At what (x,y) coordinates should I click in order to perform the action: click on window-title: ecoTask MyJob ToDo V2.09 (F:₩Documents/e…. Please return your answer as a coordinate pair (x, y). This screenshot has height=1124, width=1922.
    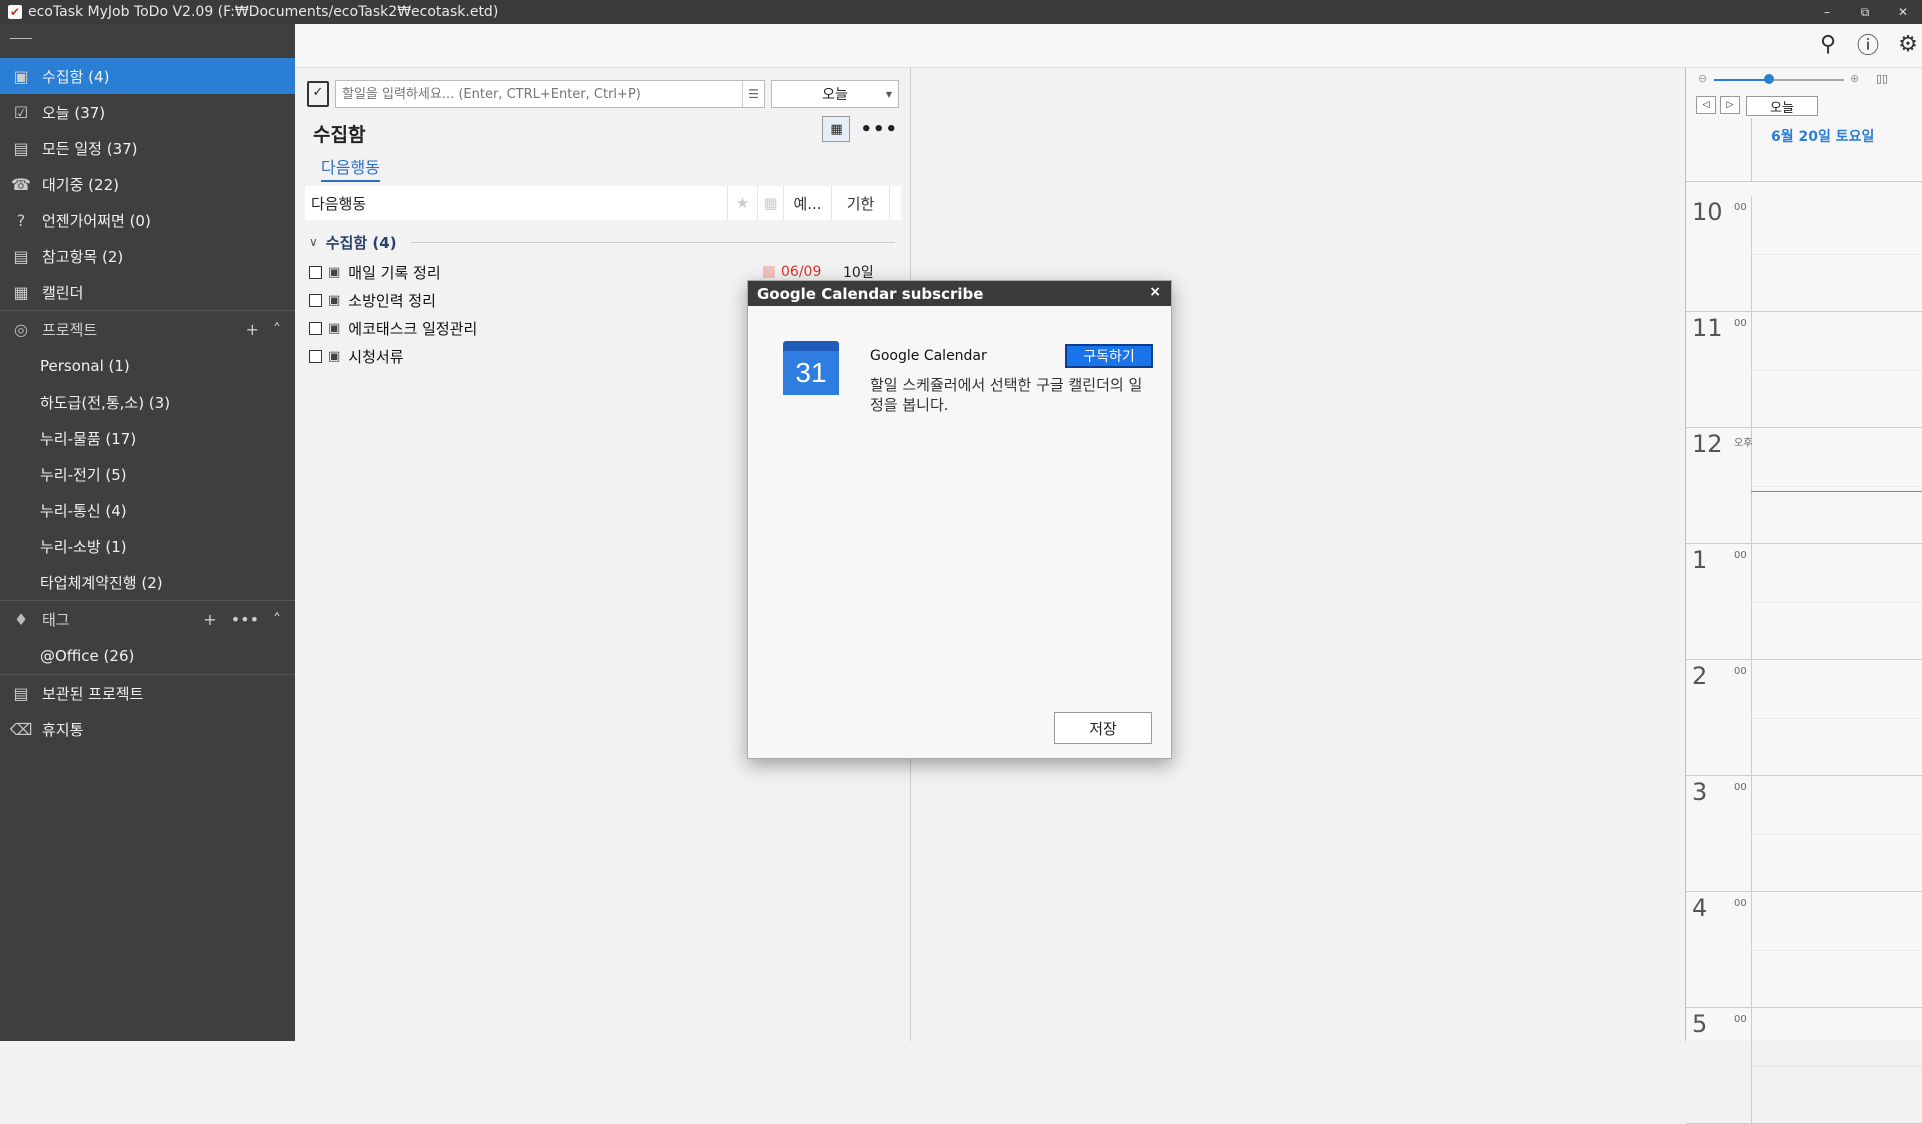
    Looking at the image, I should click on (263, 12).